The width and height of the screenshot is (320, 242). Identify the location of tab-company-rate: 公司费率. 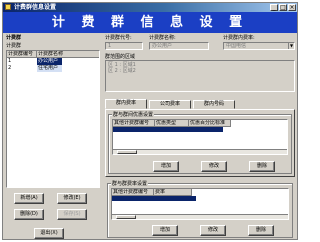
(170, 104).